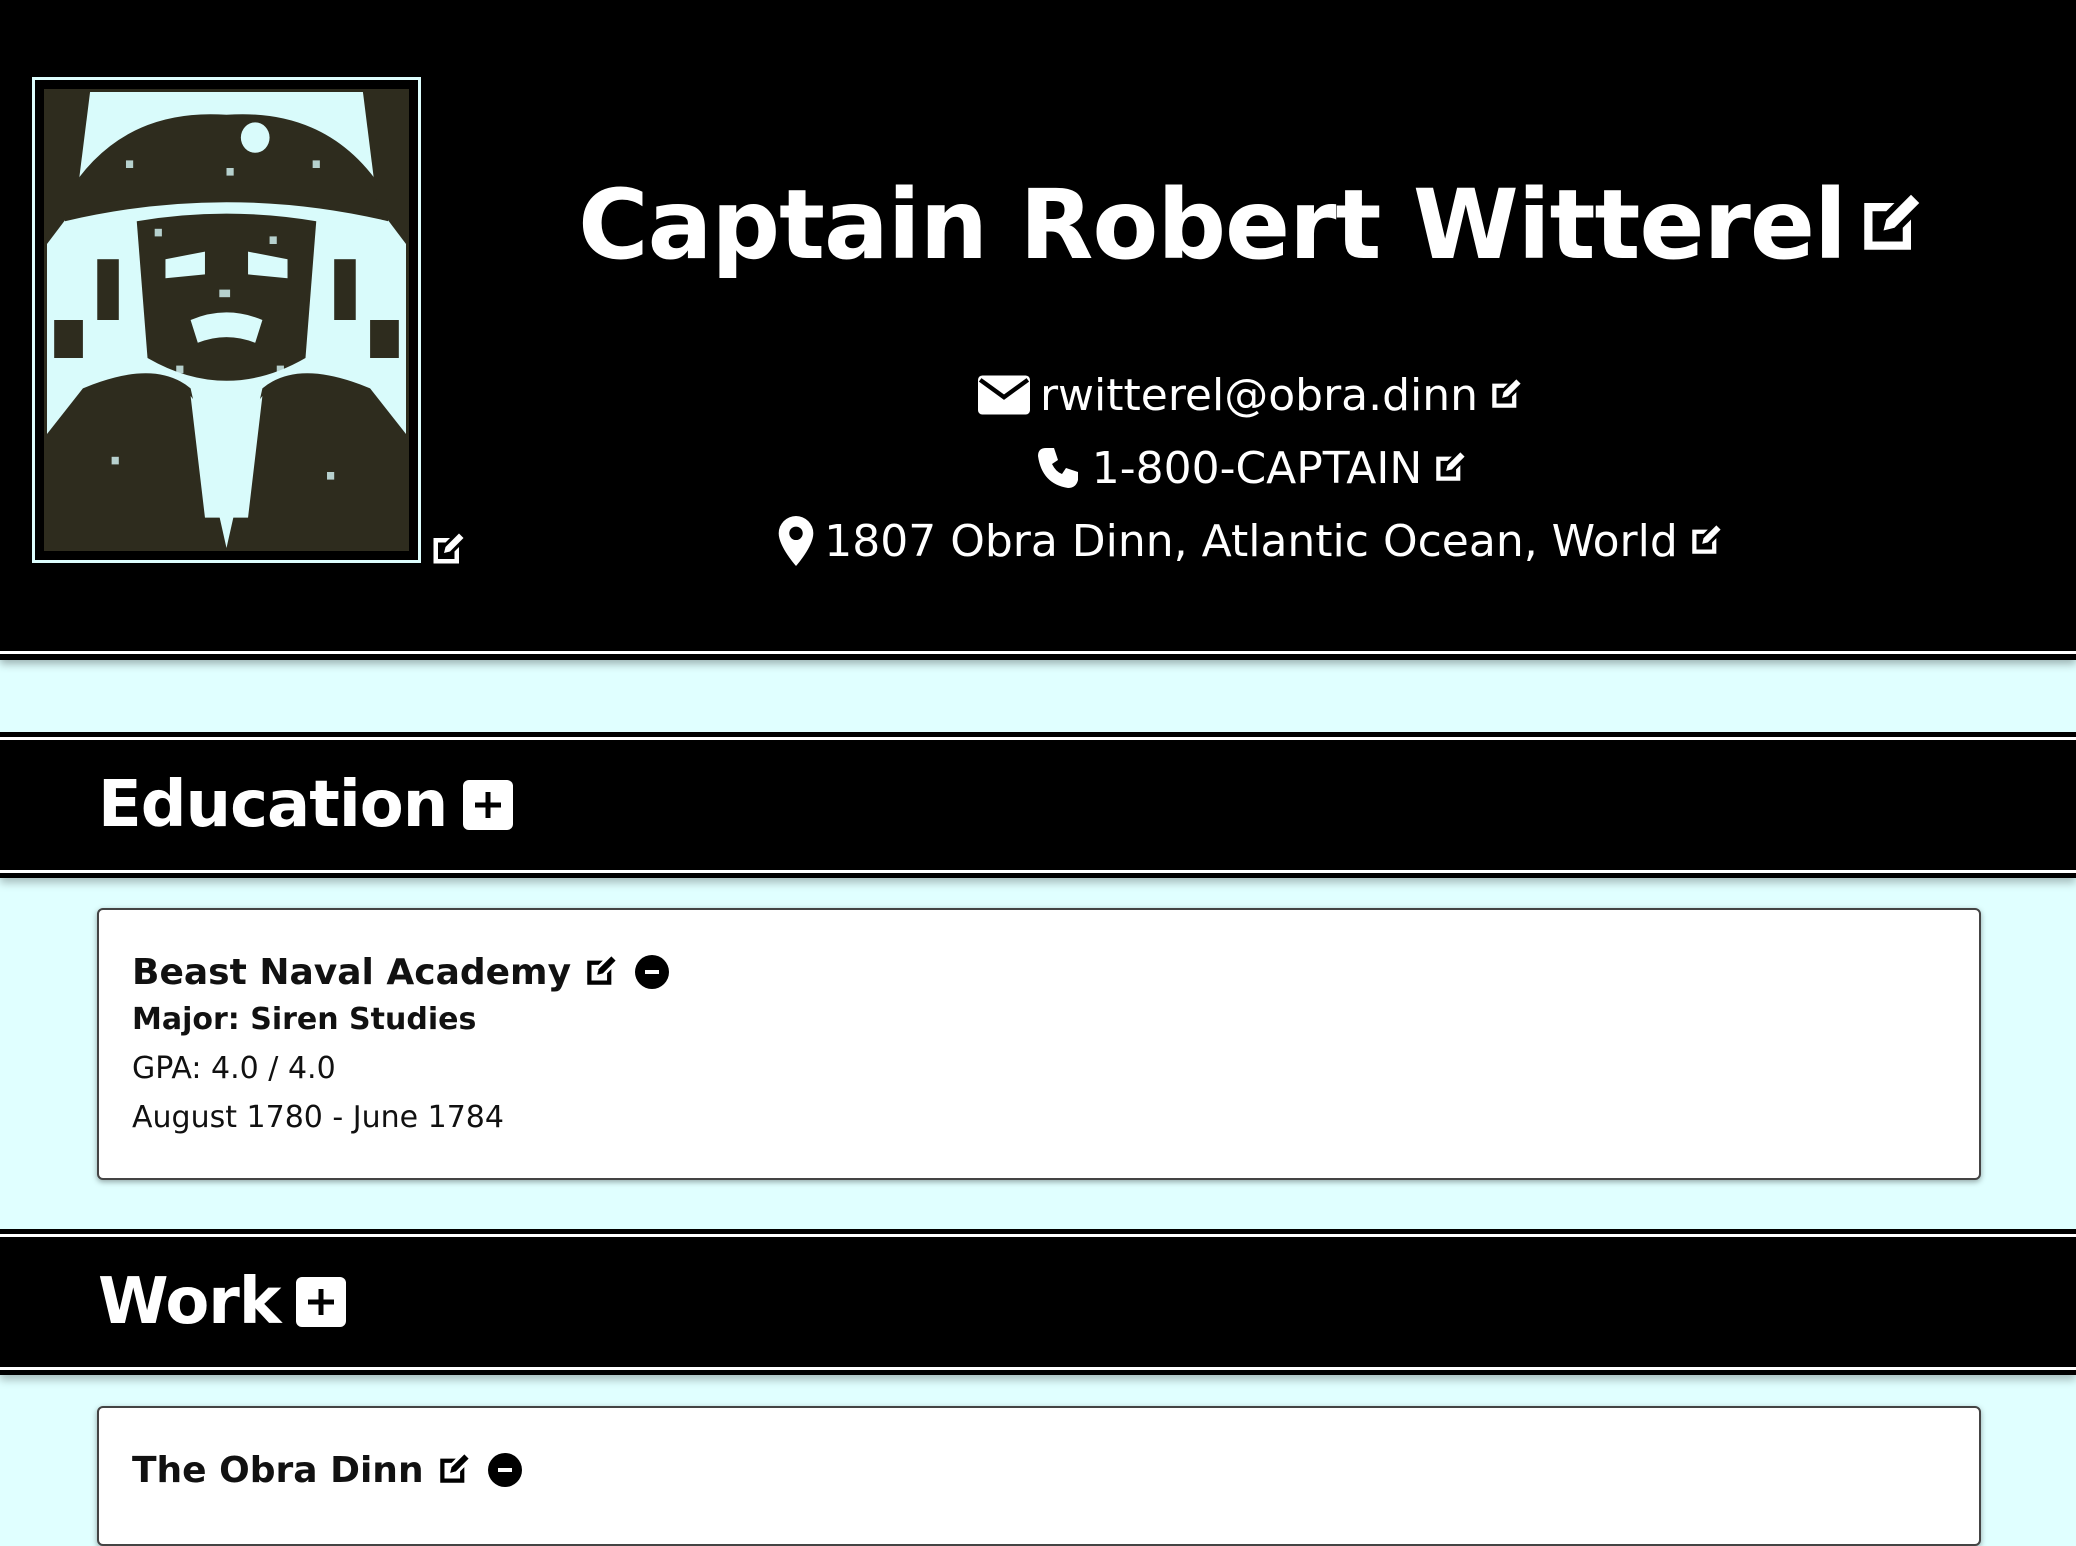  Describe the element at coordinates (189, 1302) in the screenshot. I see `work-title: Work` at that location.